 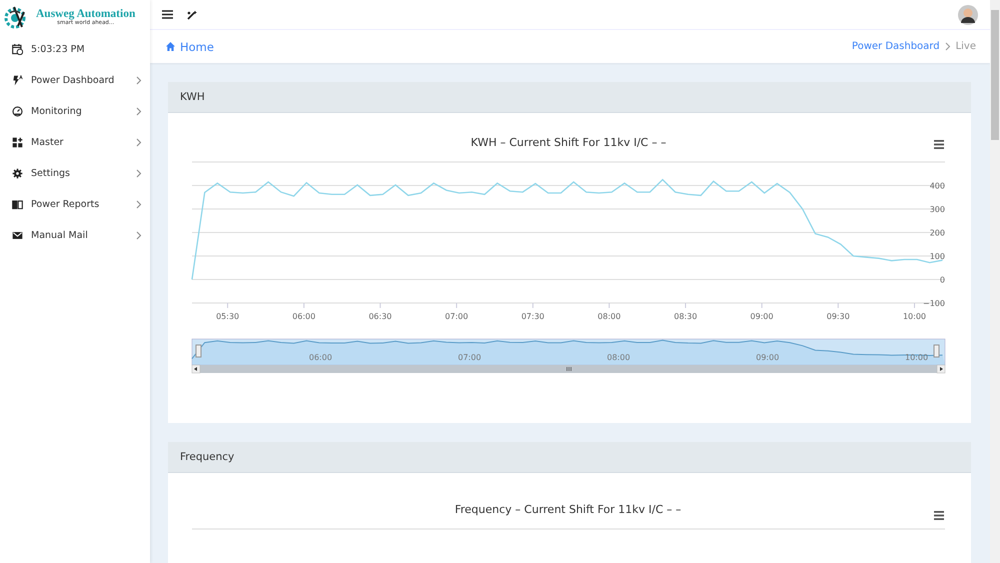 What do you see at coordinates (937, 186) in the screenshot?
I see `axis-label: 400` at bounding box center [937, 186].